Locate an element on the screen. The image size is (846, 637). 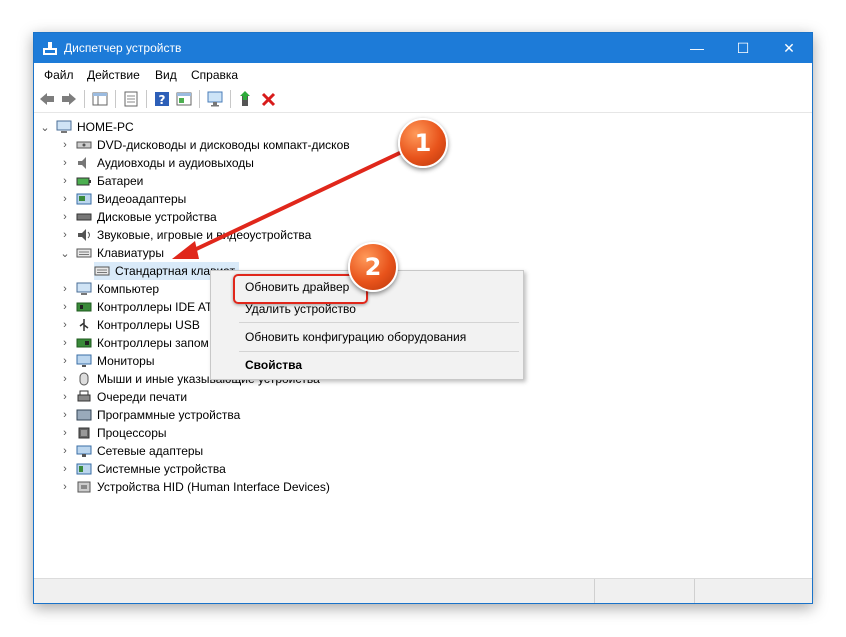
usb-controller-icon is located at coordinates (84, 325).